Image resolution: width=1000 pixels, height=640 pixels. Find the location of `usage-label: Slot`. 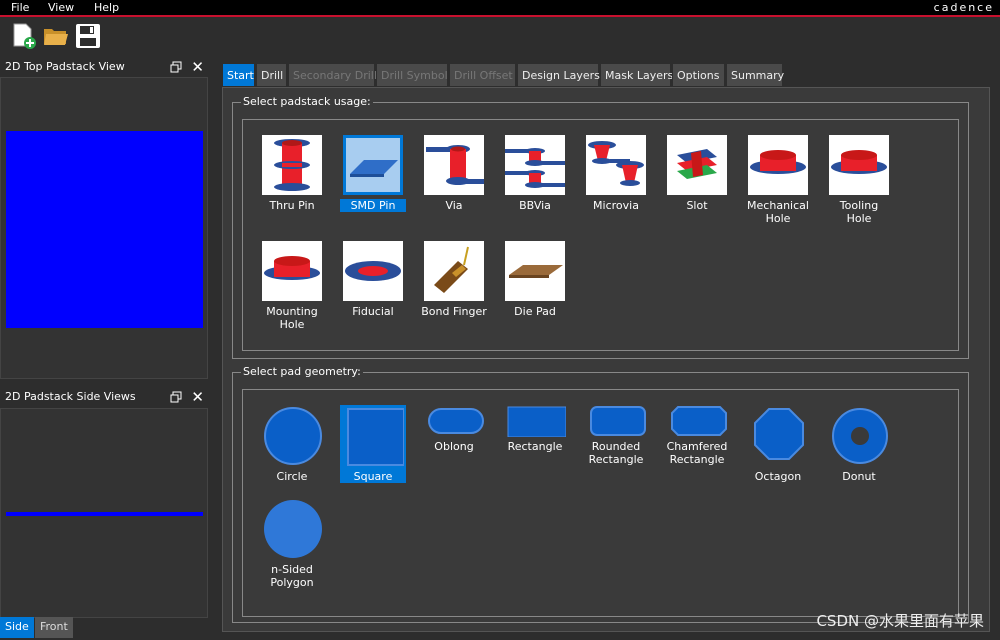

usage-label: Slot is located at coordinates (697, 205).